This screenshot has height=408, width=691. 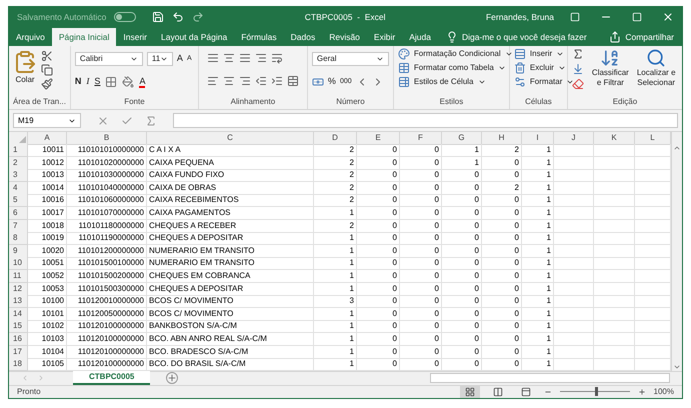 What do you see at coordinates (18, 289) in the screenshot?
I see `row-header: 12` at bounding box center [18, 289].